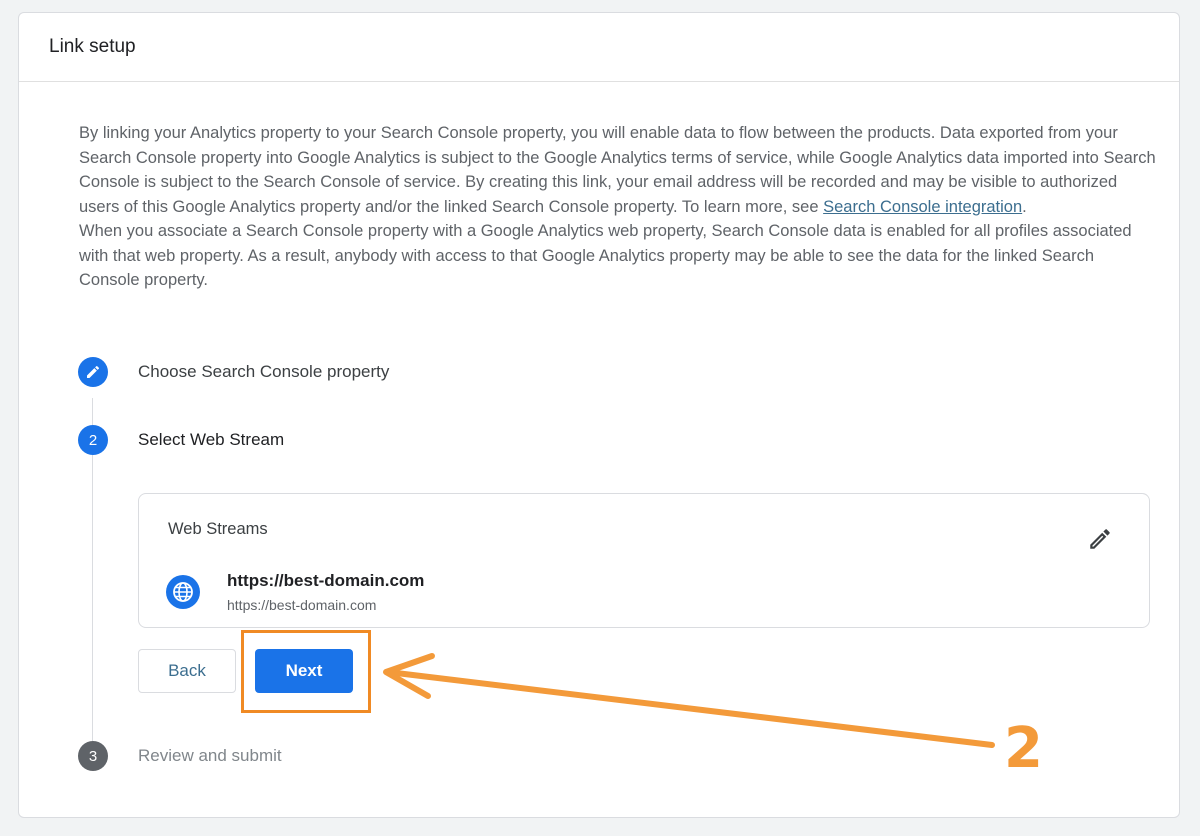 The height and width of the screenshot is (836, 1200). What do you see at coordinates (326, 580) in the screenshot?
I see `stream-url: https://best-domain.com` at bounding box center [326, 580].